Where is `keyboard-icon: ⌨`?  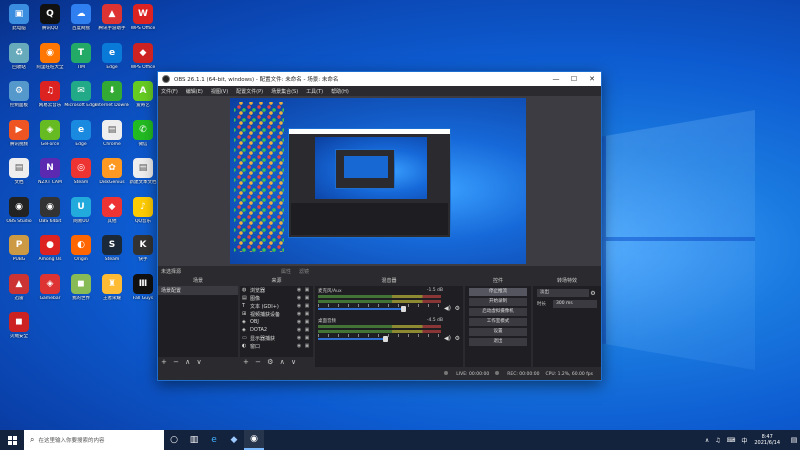 keyboard-icon: ⌨ is located at coordinates (731, 440).